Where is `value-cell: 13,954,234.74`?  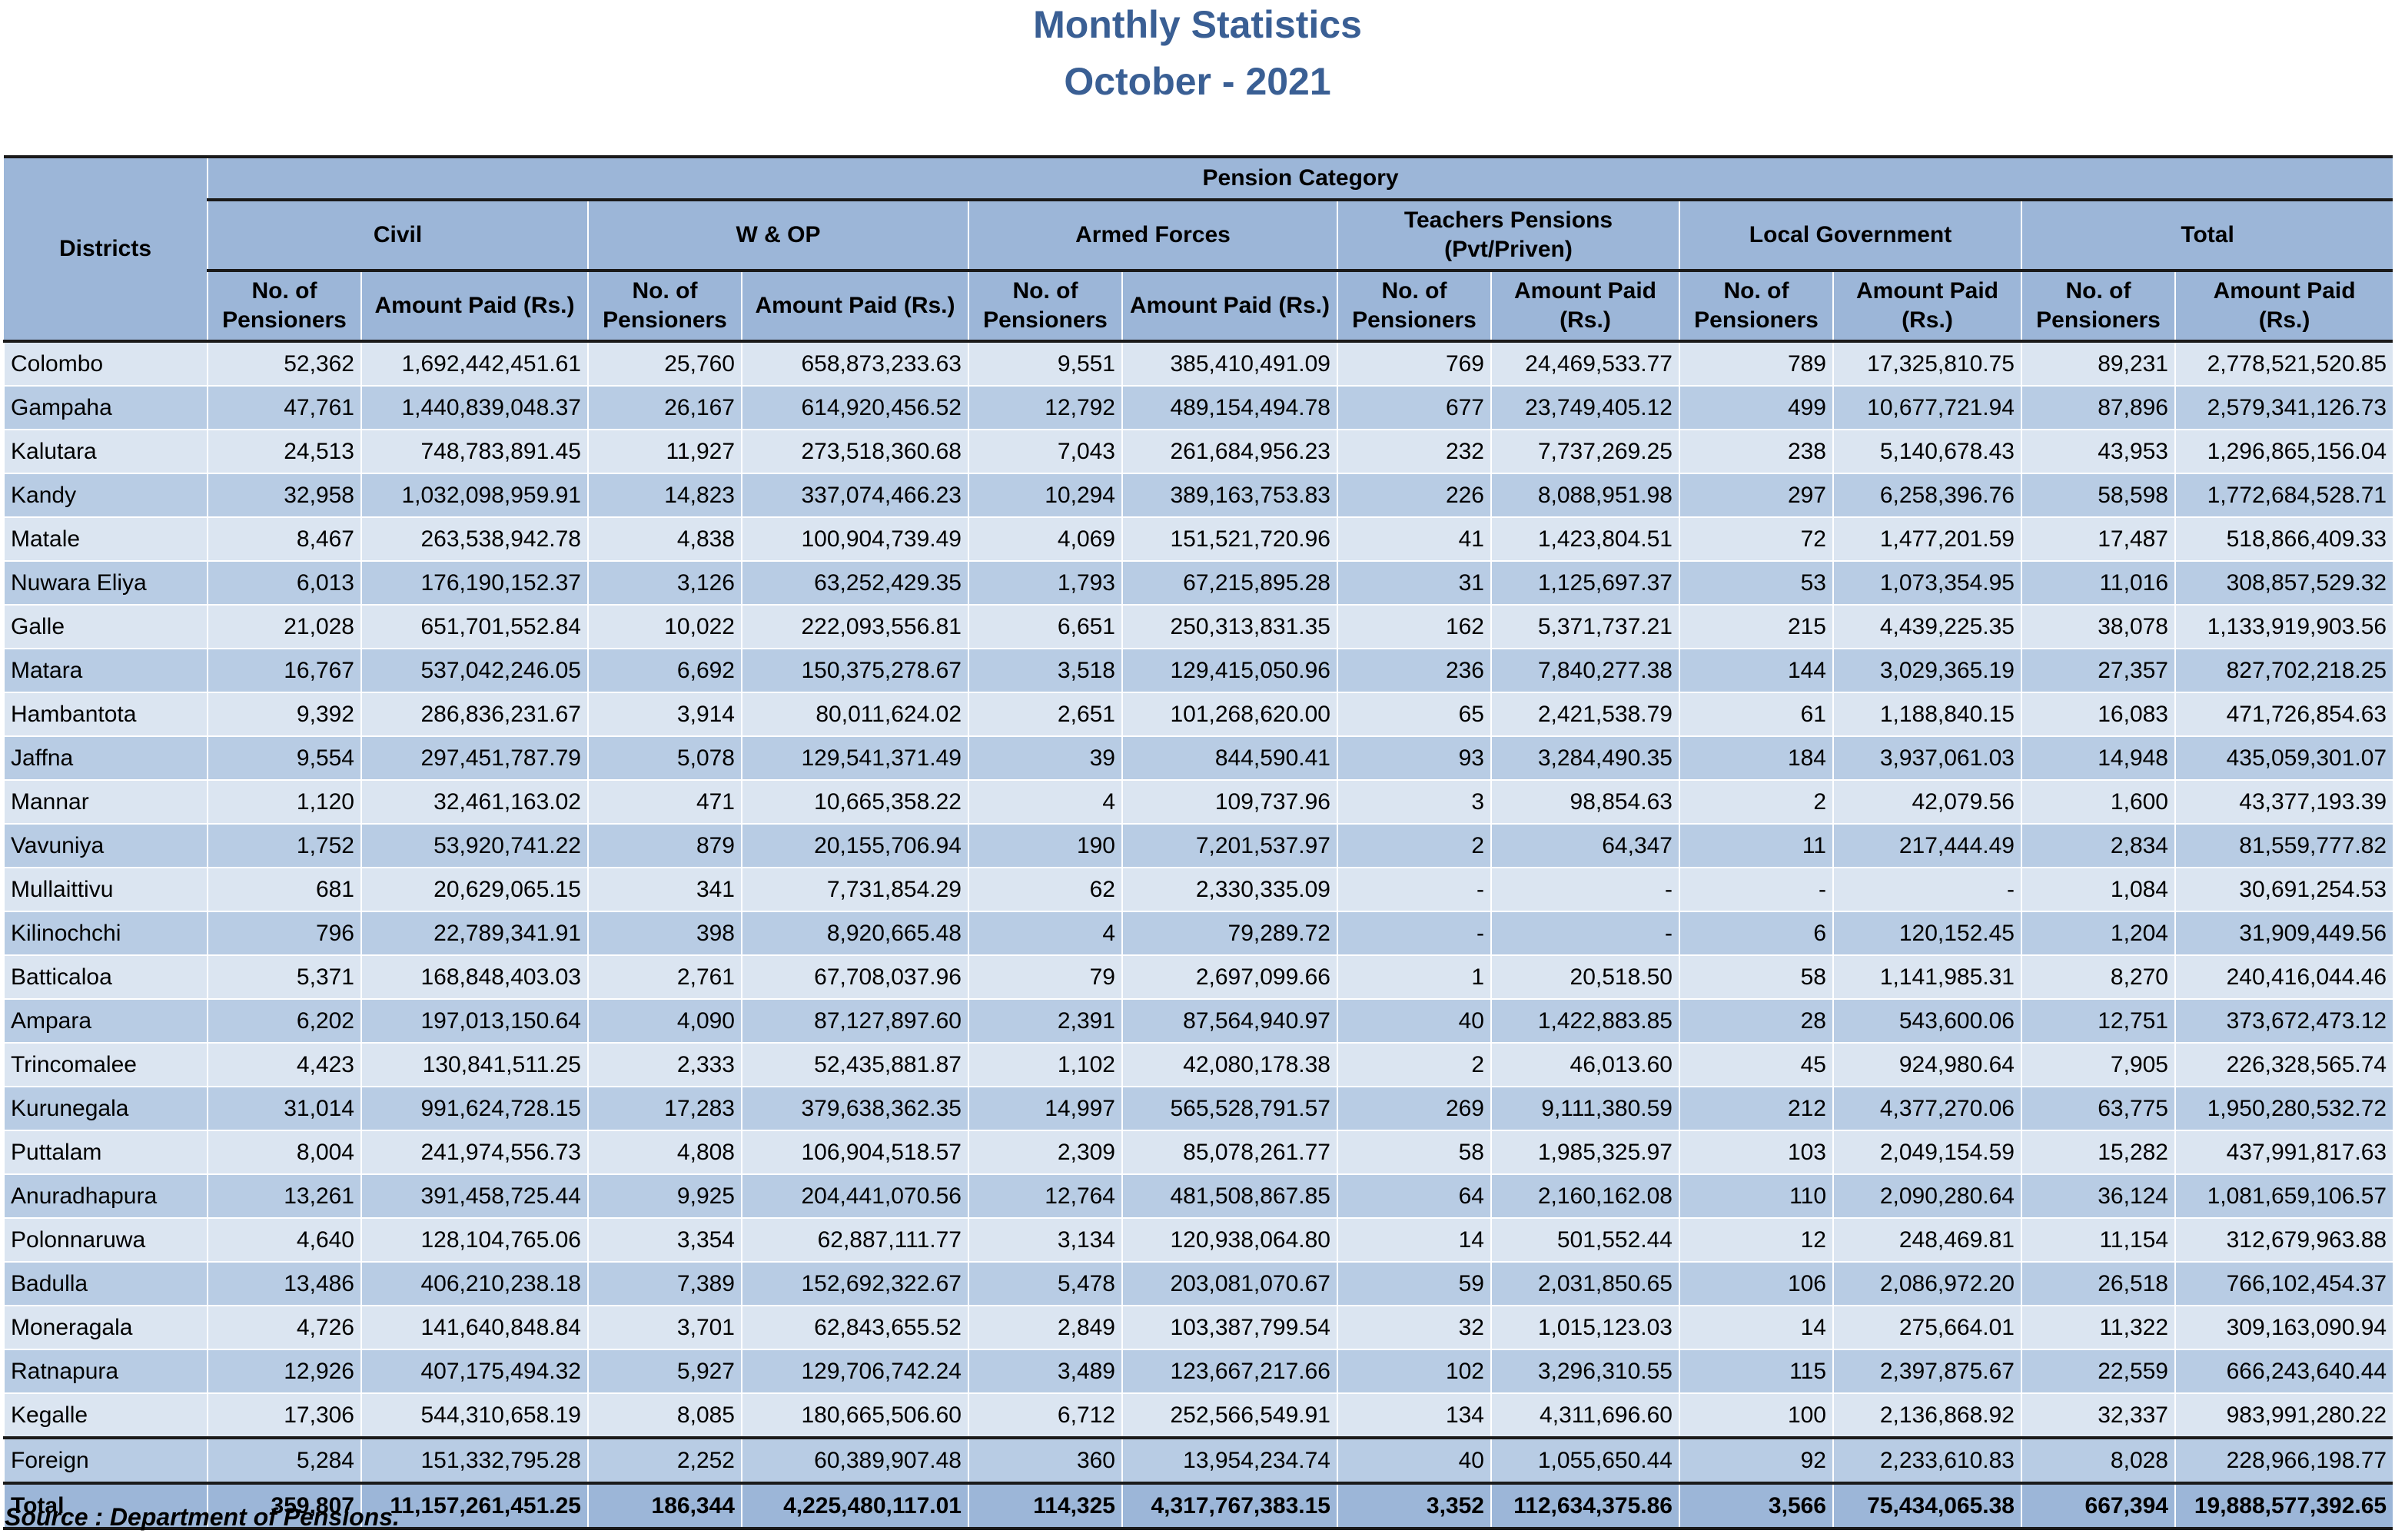 value-cell: 13,954,234.74 is located at coordinates (1229, 1460).